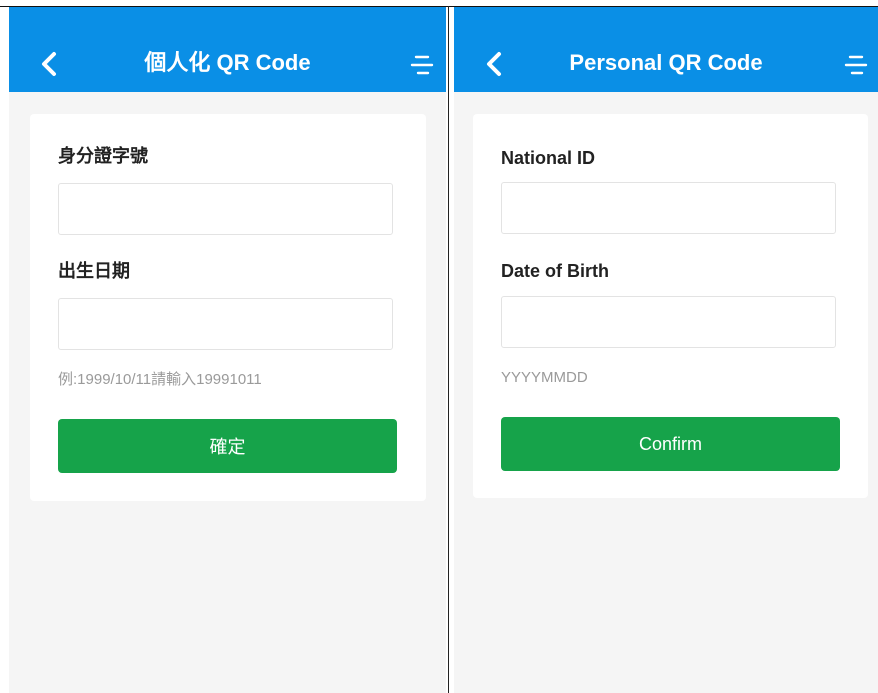 This screenshot has width=878, height=693. What do you see at coordinates (160, 379) in the screenshot?
I see `date-format-hint: 例:1999/10/11請輸入19991011` at bounding box center [160, 379].